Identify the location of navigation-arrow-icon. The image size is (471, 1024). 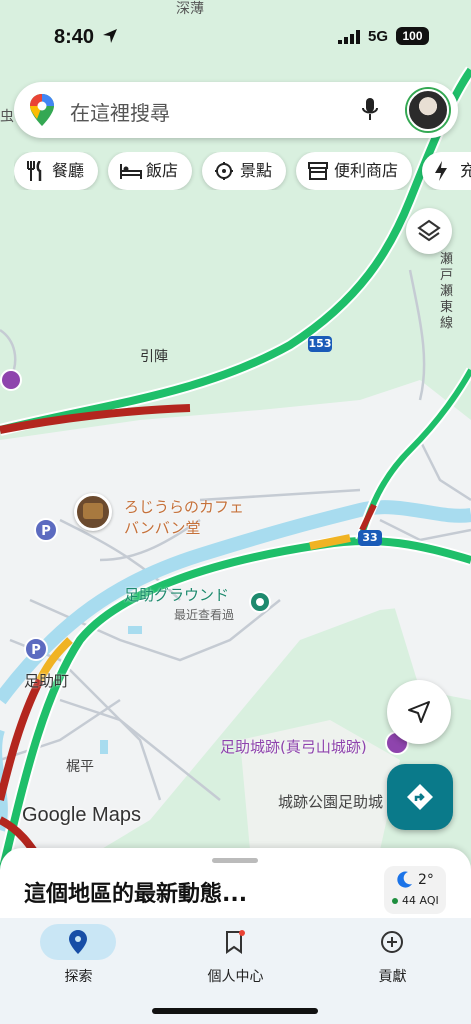
(419, 712).